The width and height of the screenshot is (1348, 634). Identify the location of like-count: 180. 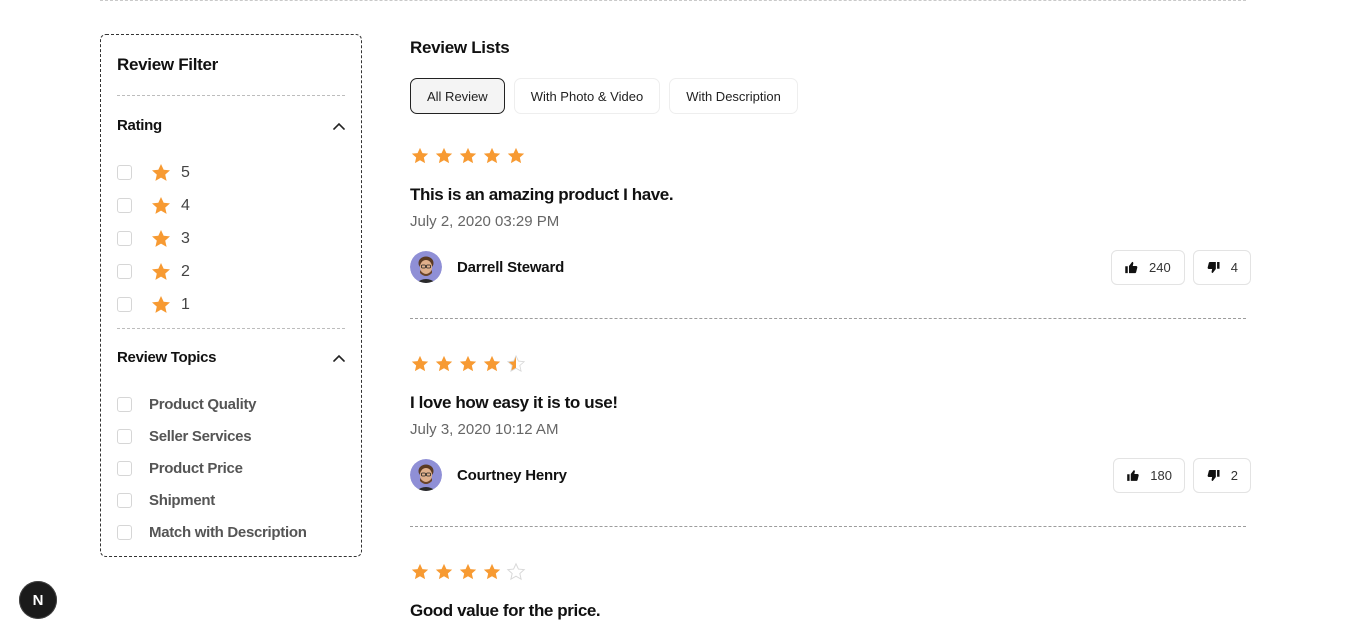
(1161, 475).